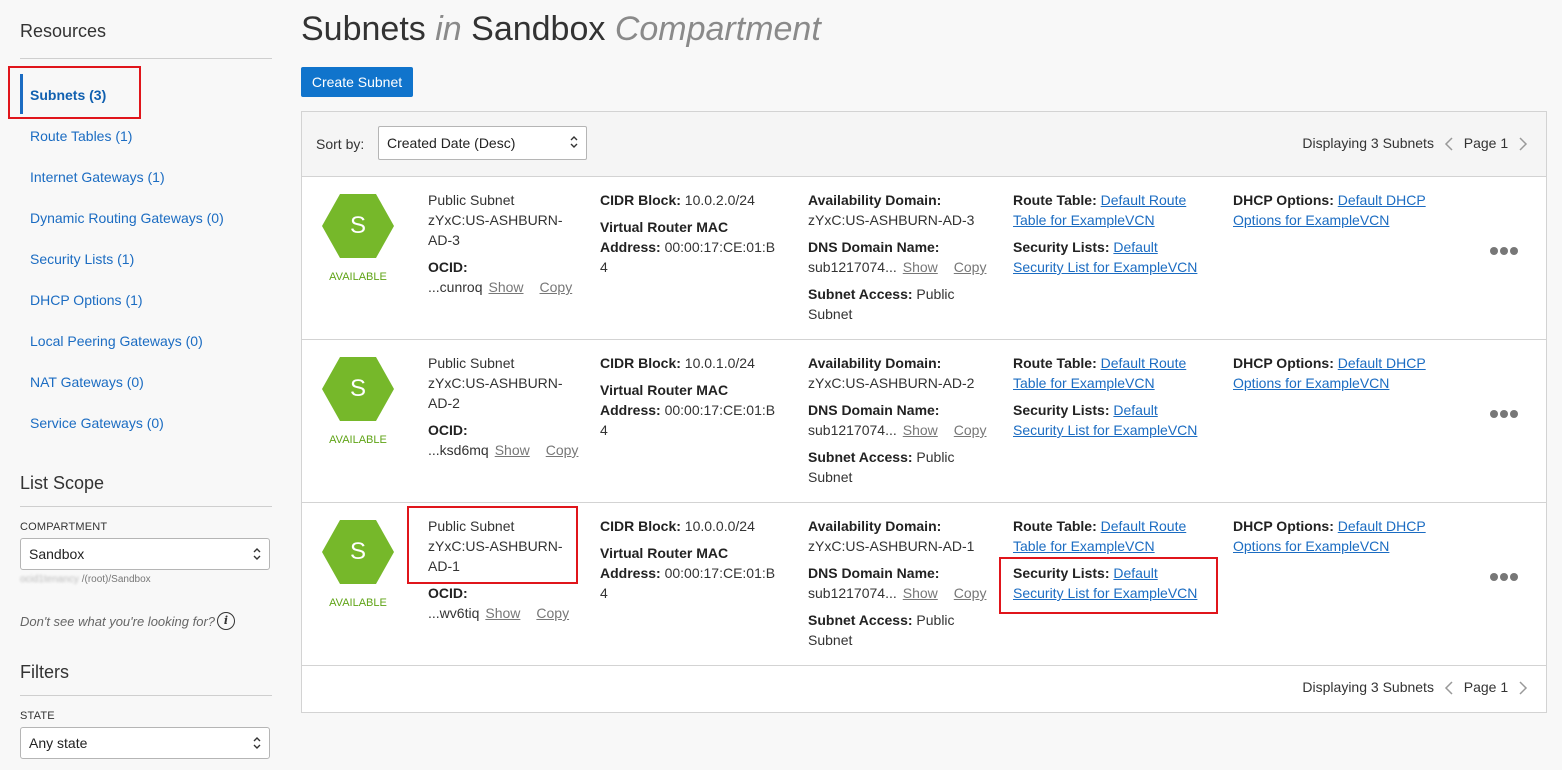 Image resolution: width=1562 pixels, height=770 pixels. What do you see at coordinates (448, 29) in the screenshot?
I see `title-in: in` at bounding box center [448, 29].